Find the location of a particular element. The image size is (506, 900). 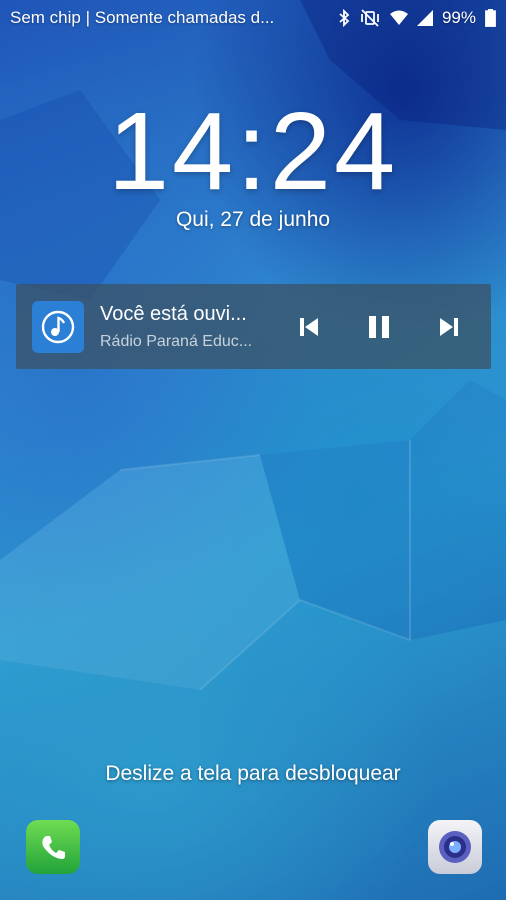

signal-icon is located at coordinates (424, 18).